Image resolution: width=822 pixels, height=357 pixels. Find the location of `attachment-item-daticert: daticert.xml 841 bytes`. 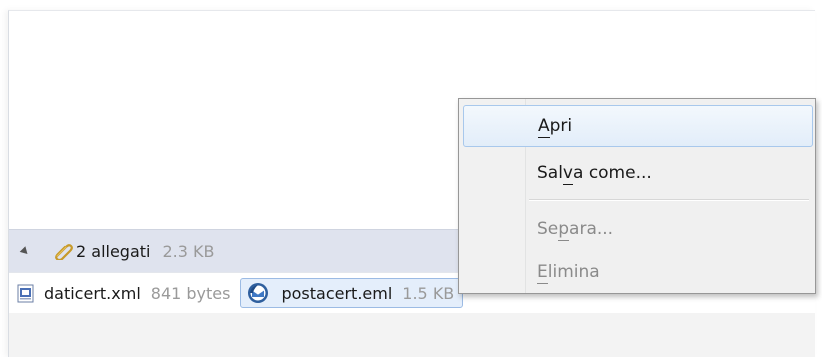

attachment-item-daticert: daticert.xml 841 bytes is located at coordinates (123, 293).